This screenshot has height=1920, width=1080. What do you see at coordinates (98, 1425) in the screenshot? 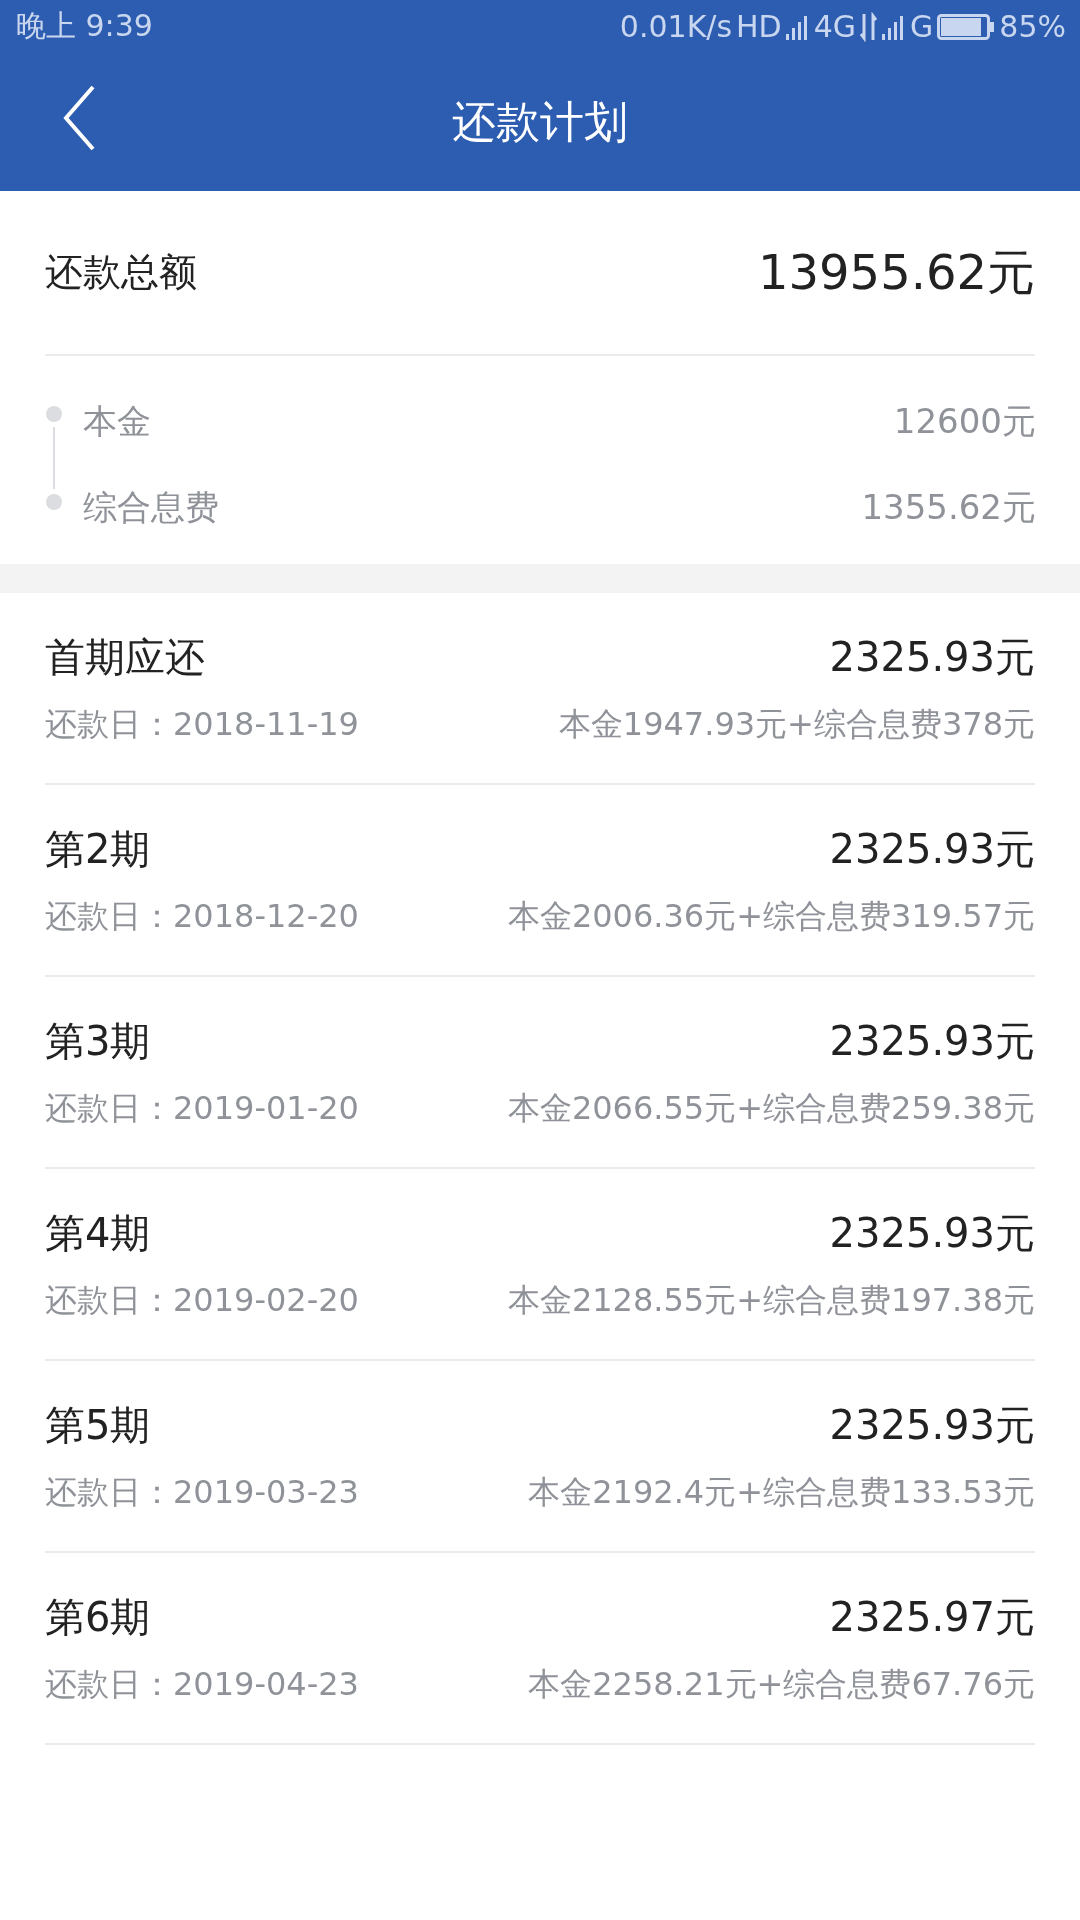
I see `installment-title: 第5期` at bounding box center [98, 1425].